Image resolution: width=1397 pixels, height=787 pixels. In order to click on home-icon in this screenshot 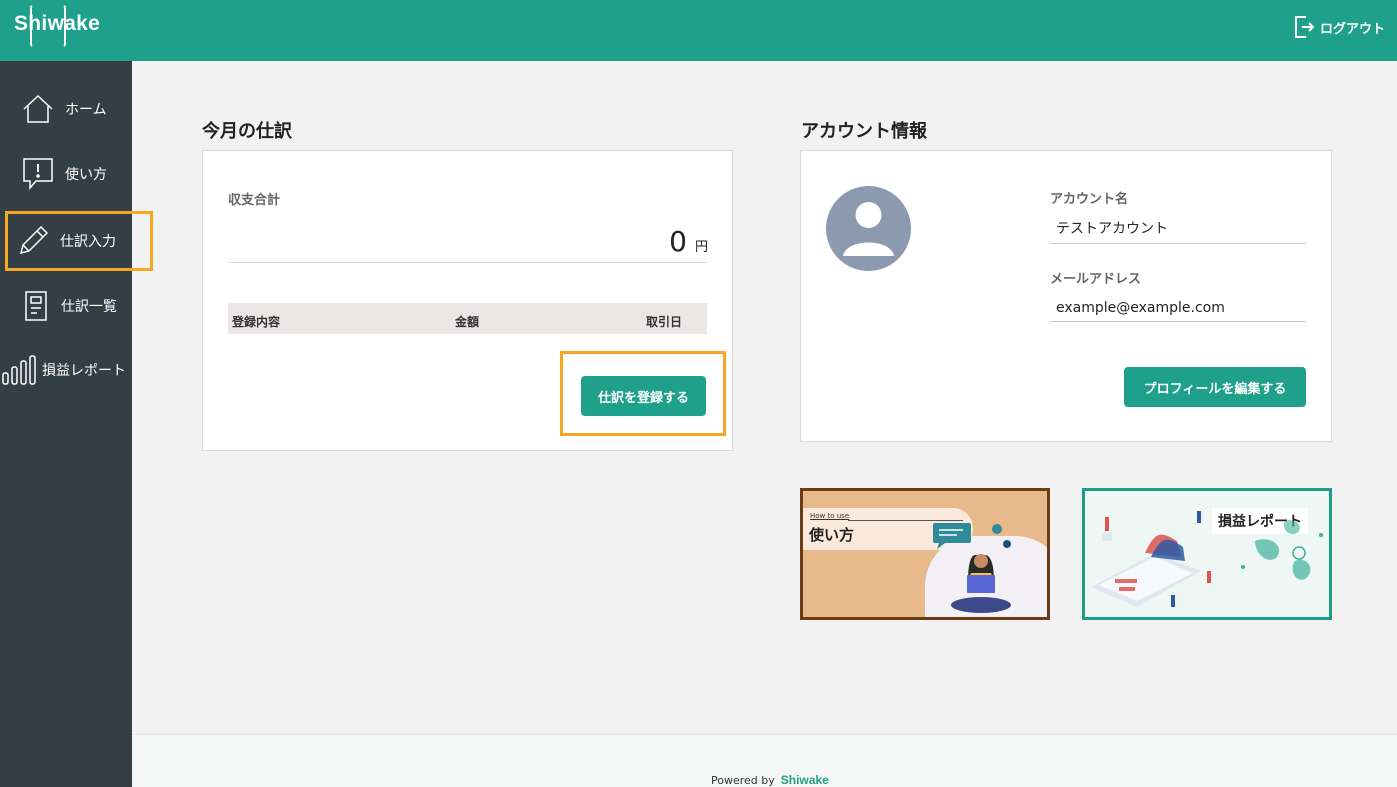, I will do `click(38, 109)`.